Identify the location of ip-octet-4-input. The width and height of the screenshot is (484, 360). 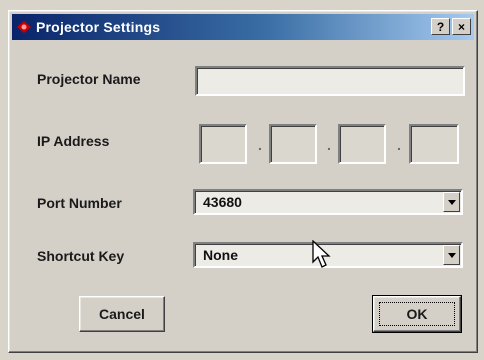
(434, 144).